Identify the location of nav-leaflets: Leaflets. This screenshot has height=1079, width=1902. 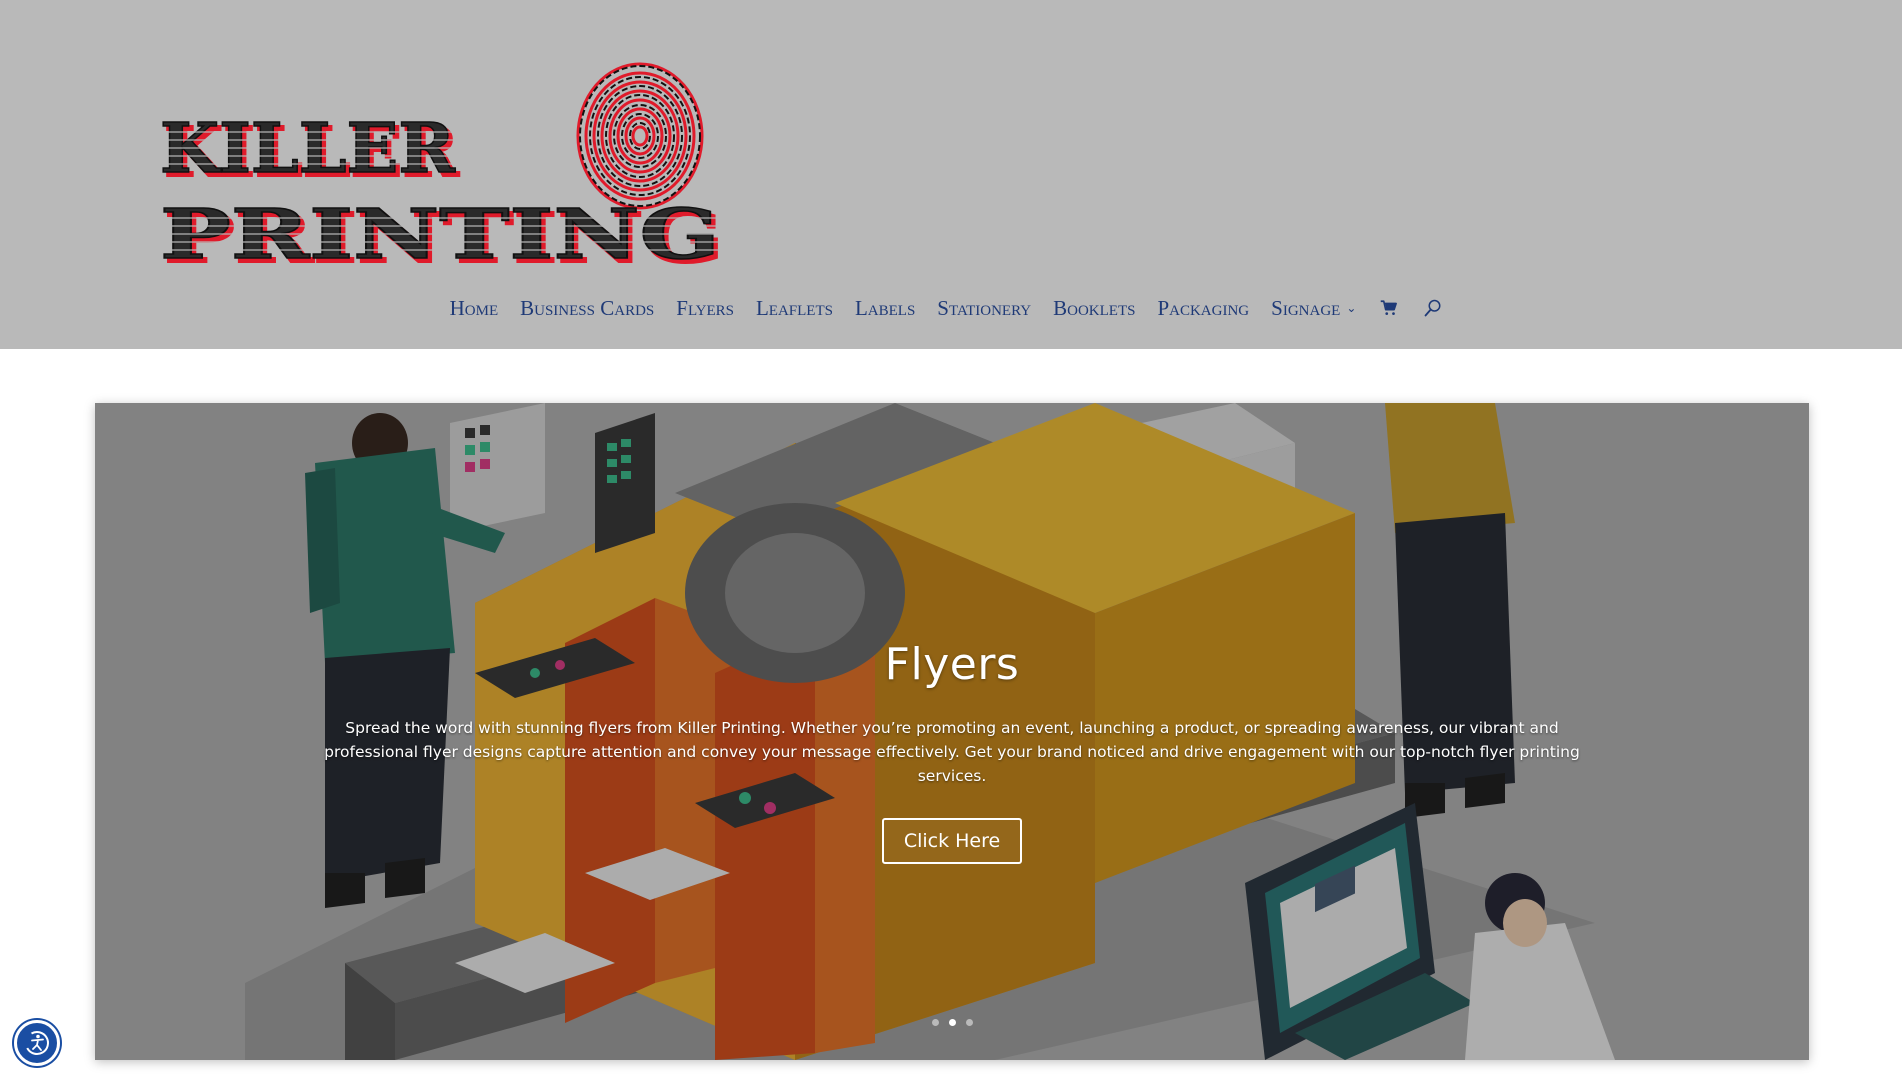
(794, 308).